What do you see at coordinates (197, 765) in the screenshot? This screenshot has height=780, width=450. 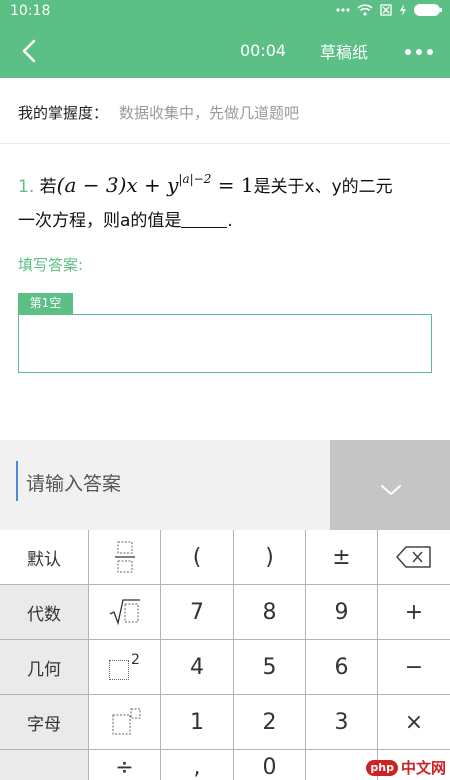 I see `key-comma: ,` at bounding box center [197, 765].